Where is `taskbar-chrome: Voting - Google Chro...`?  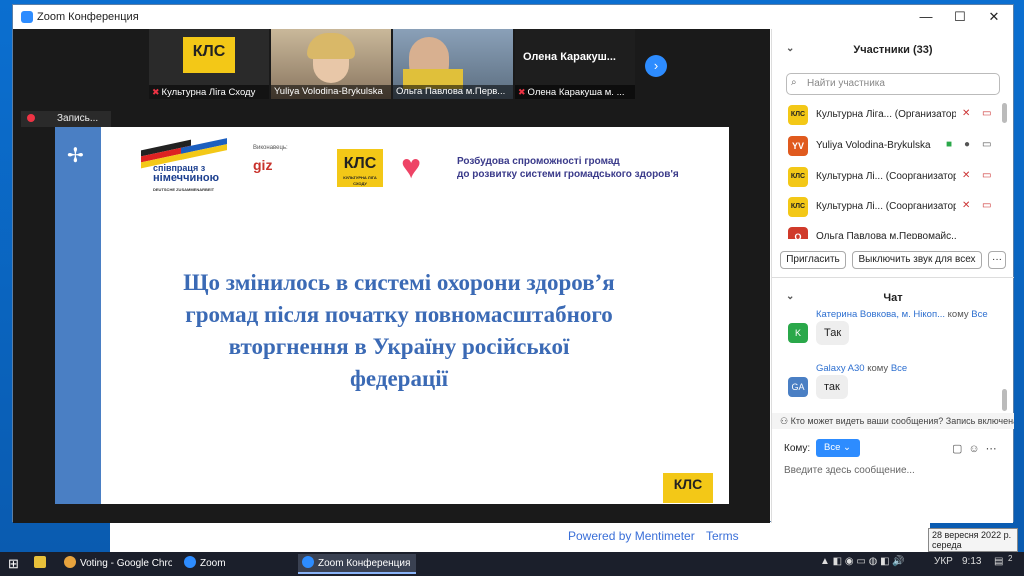 taskbar-chrome: Voting - Google Chro... is located at coordinates (116, 564).